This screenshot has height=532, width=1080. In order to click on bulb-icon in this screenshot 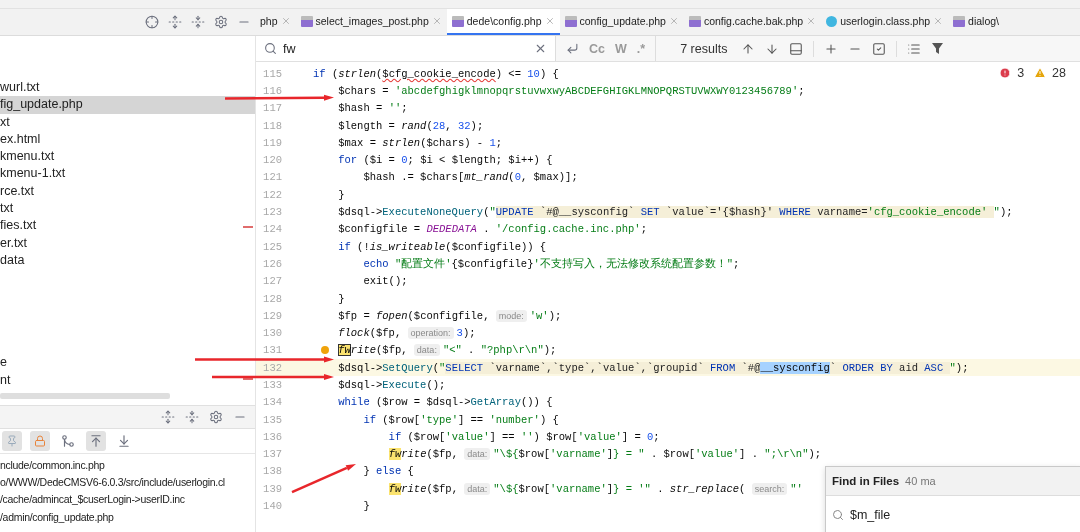, I will do `click(325, 350)`.